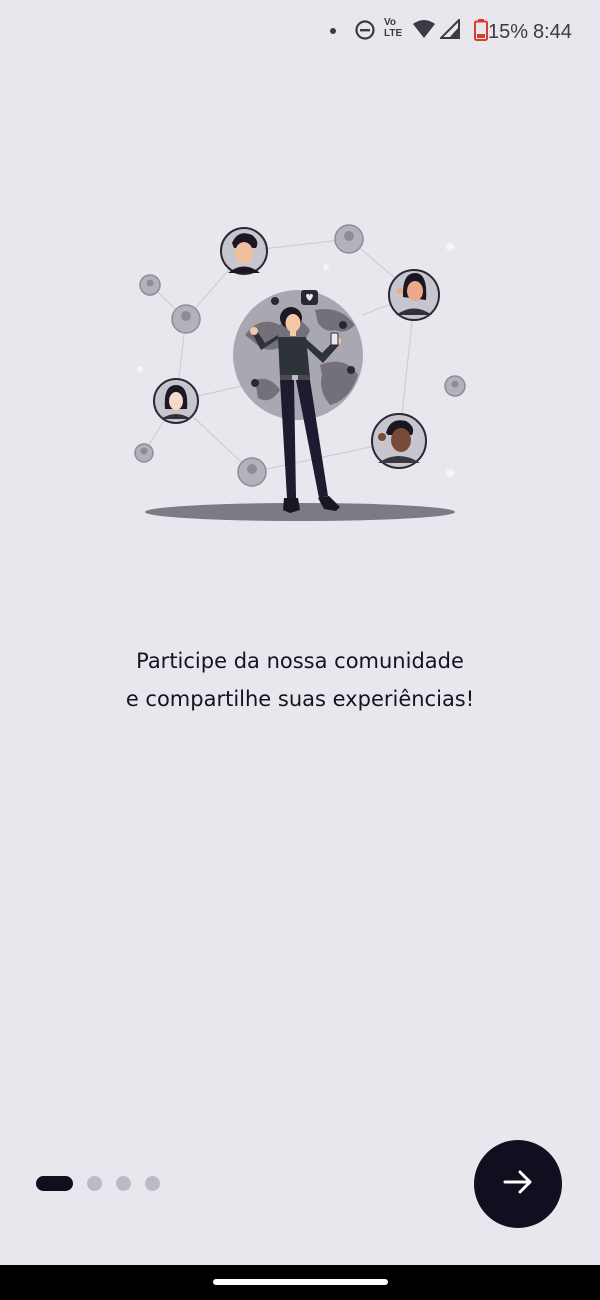 The width and height of the screenshot is (600, 1300). Describe the element at coordinates (300, 661) in the screenshot. I see `onboarding-message-line1: Participe da nossa comunidade` at that location.